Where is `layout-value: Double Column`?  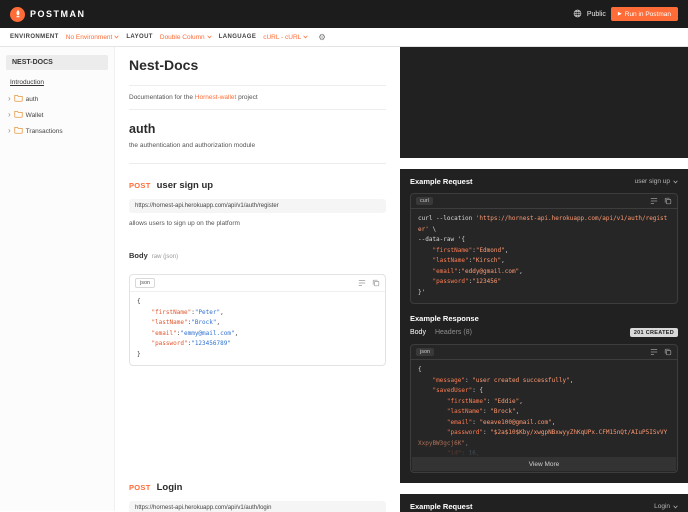 layout-value: Double Column is located at coordinates (182, 37).